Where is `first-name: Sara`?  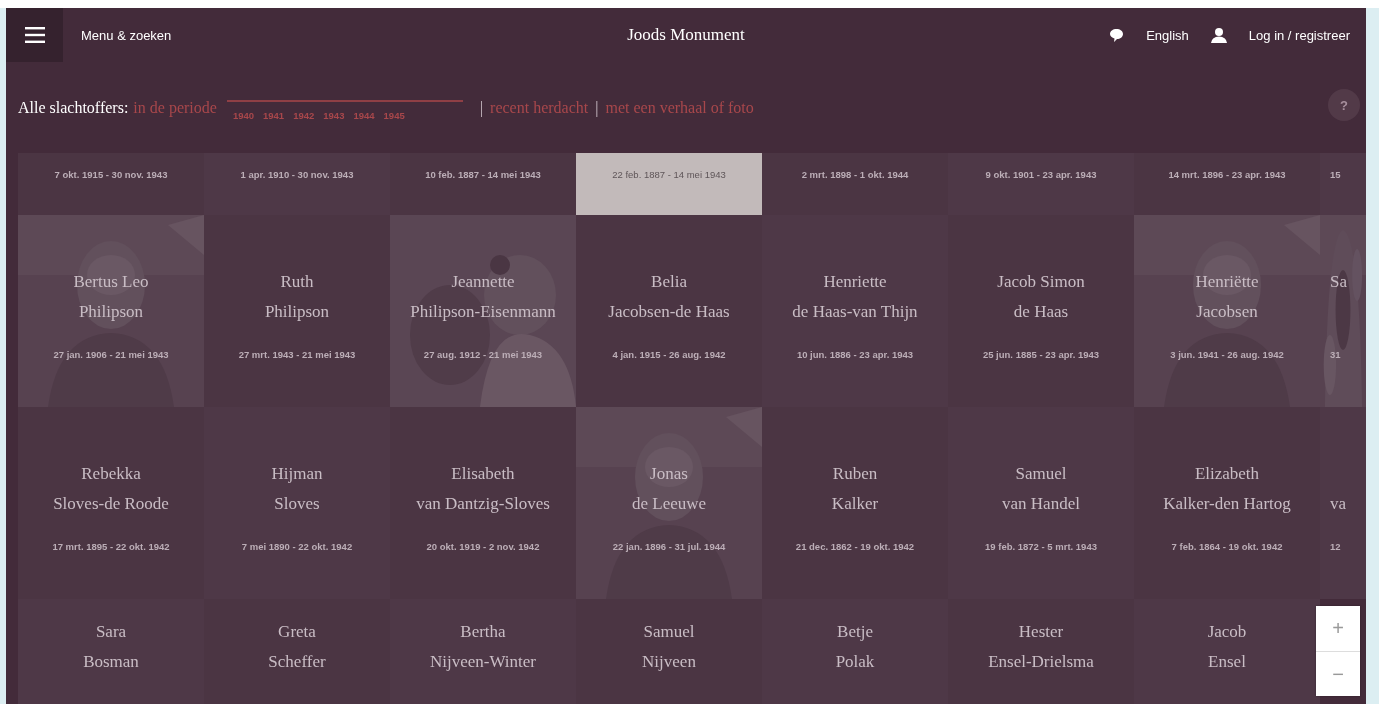 first-name: Sara is located at coordinates (111, 632).